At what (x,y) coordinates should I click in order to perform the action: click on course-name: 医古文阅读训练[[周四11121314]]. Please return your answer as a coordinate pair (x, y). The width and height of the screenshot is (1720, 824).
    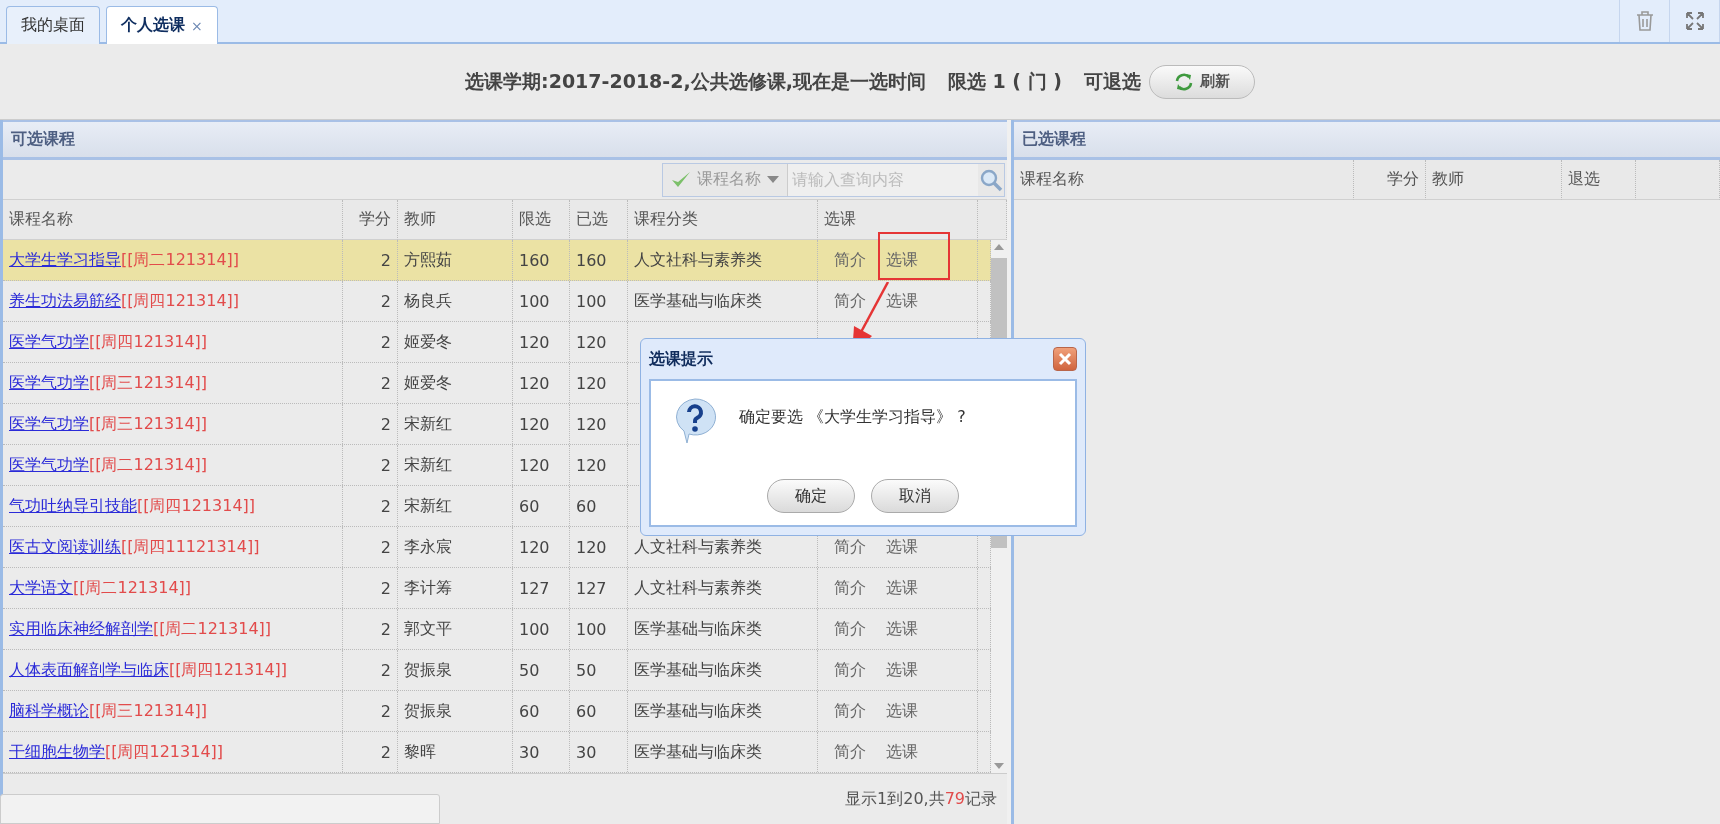
    Looking at the image, I should click on (134, 547).